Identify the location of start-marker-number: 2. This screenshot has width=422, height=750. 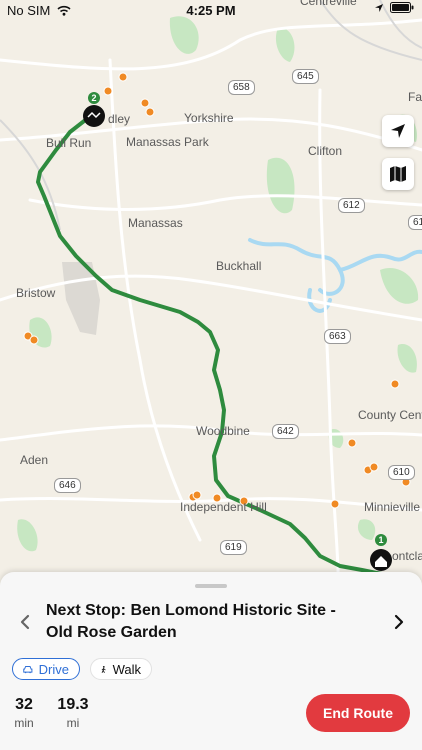
(93, 98).